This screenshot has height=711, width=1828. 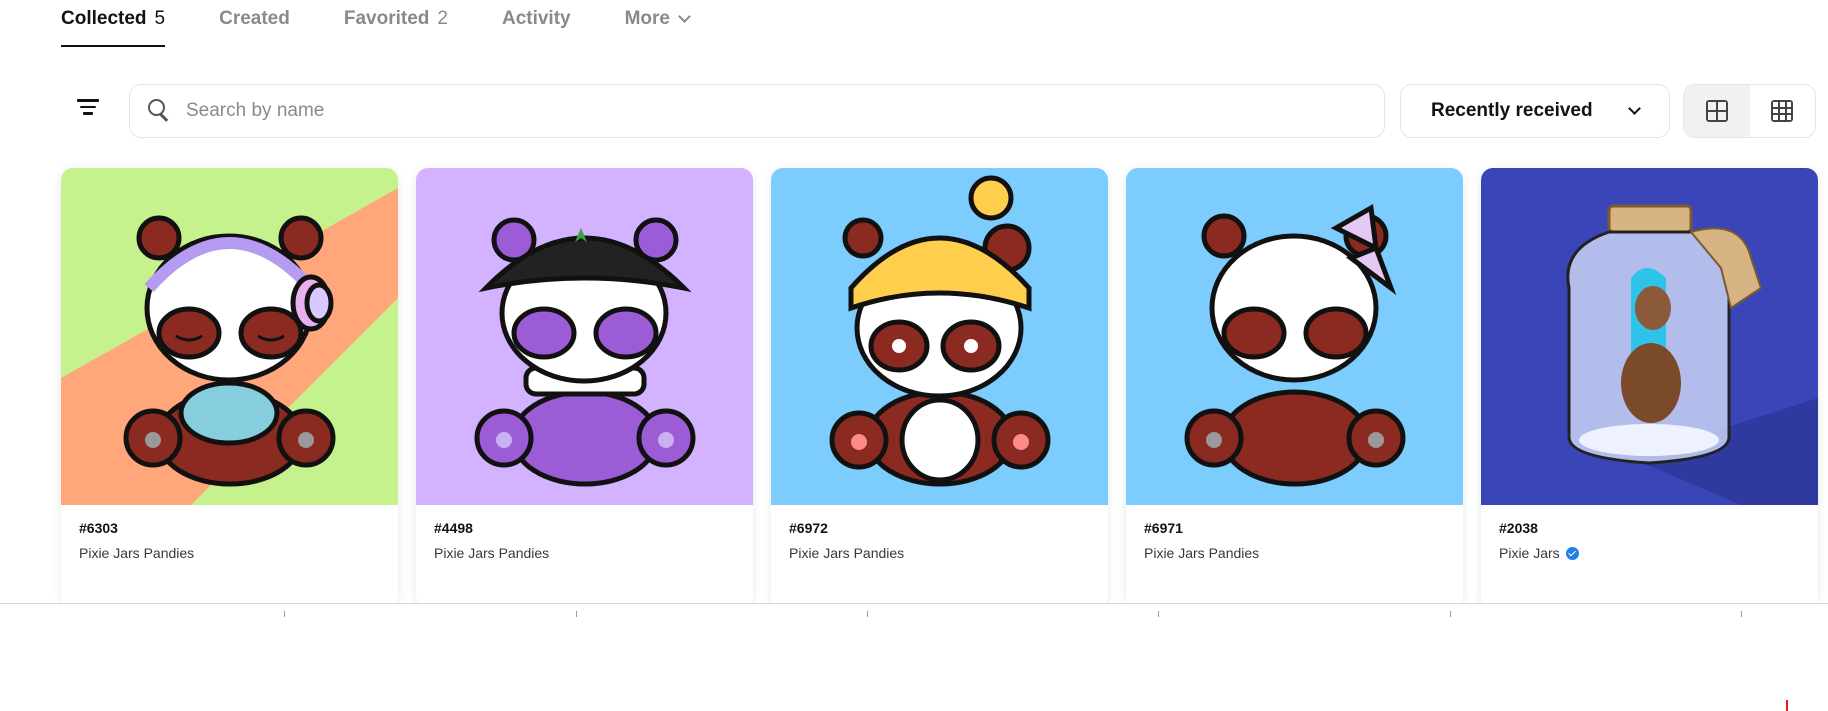 I want to click on small-grid-icon, so click(x=1782, y=111).